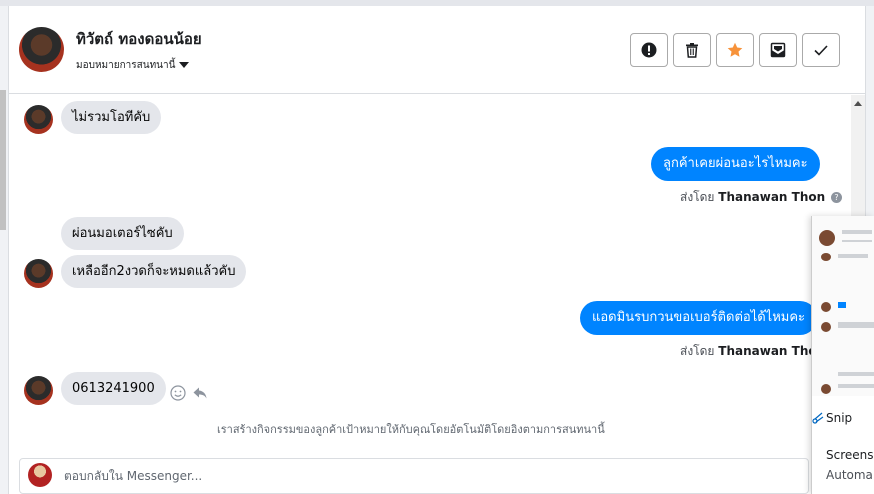 The height and width of the screenshot is (494, 874). Describe the element at coordinates (184, 65) in the screenshot. I see `caret-down-icon` at that location.